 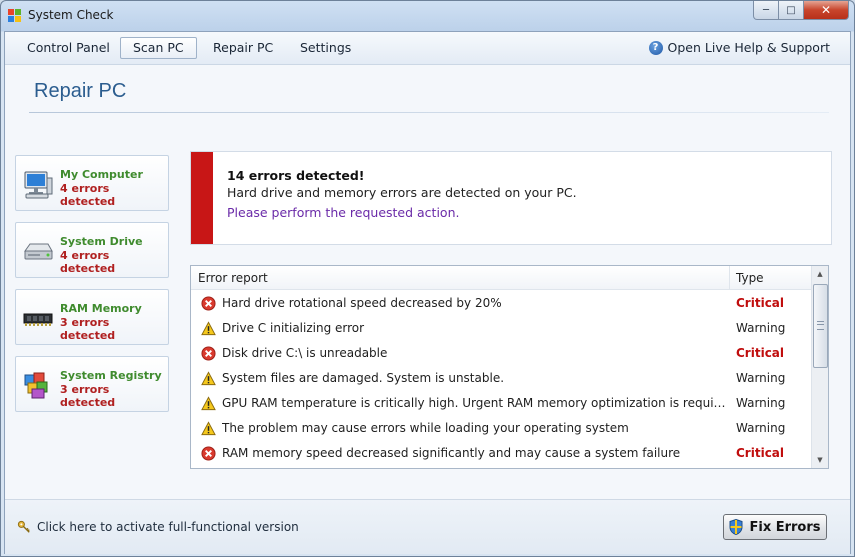 I want to click on close-icon: ✕, so click(x=826, y=10).